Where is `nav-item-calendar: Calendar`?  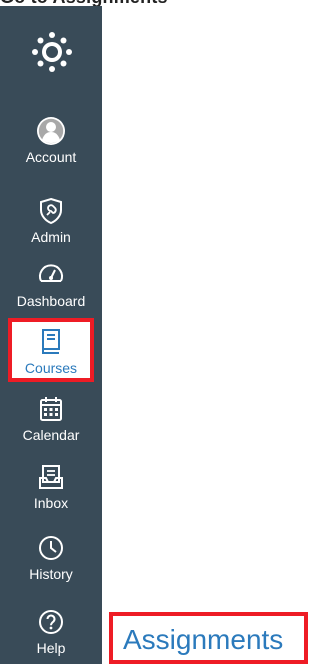 nav-item-calendar: Calendar is located at coordinates (51, 423).